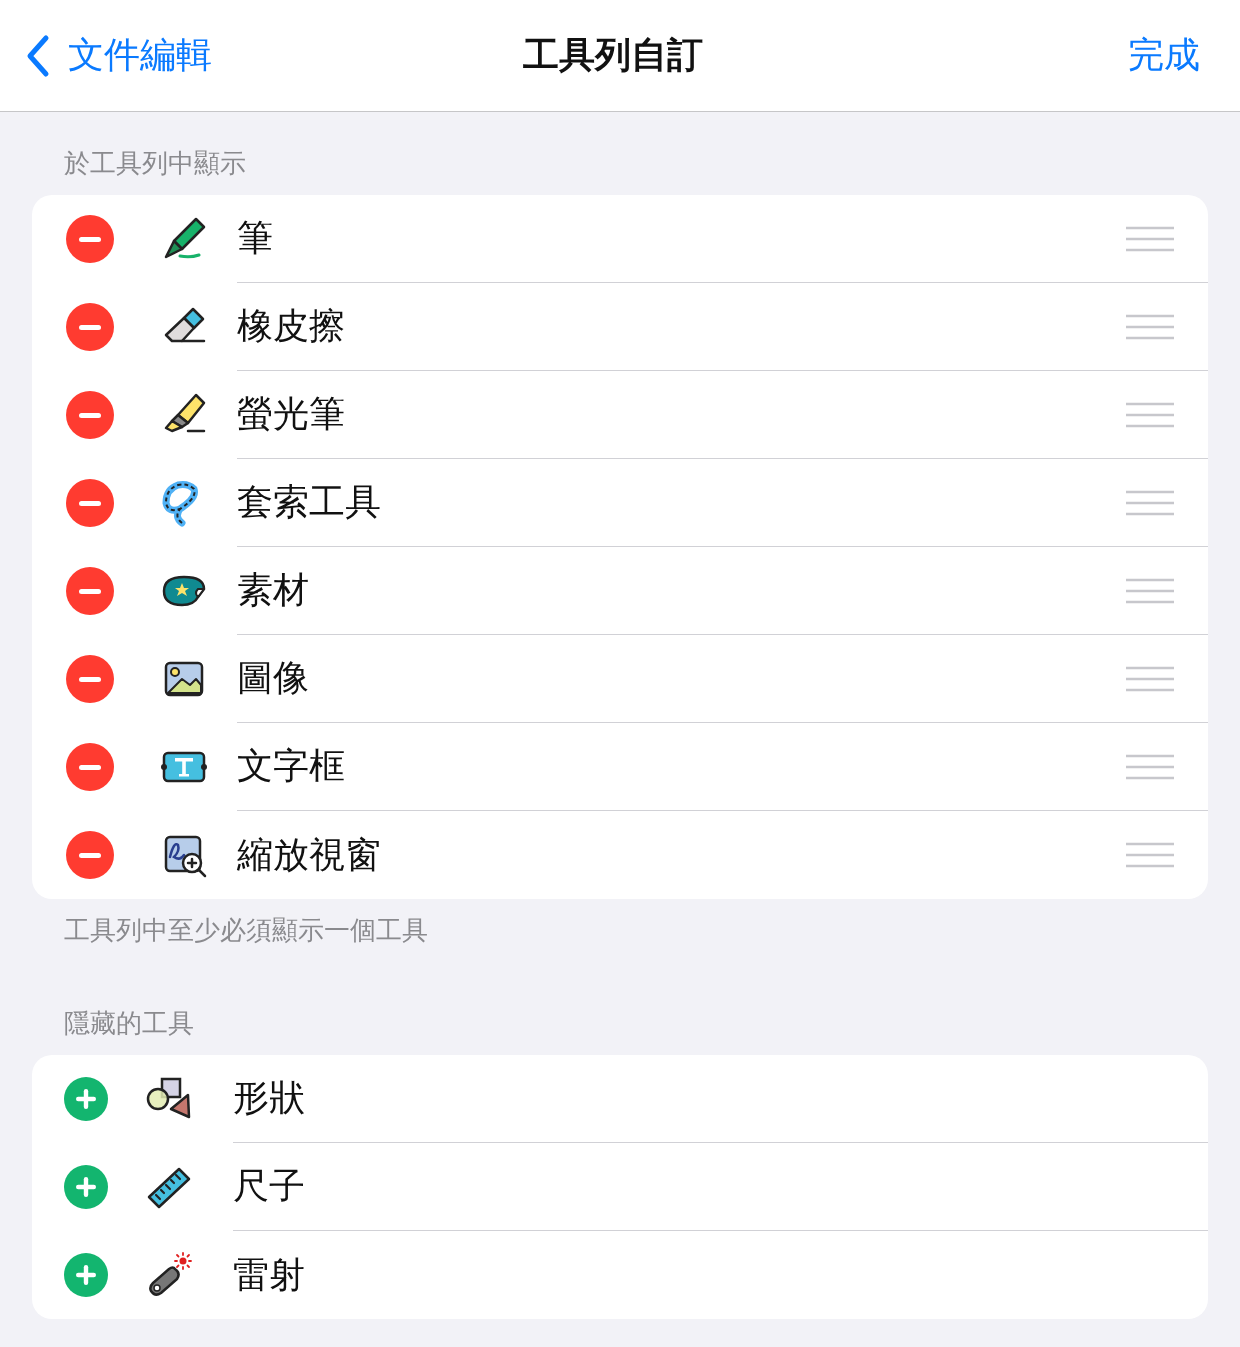 The height and width of the screenshot is (1347, 1240). Describe the element at coordinates (38, 55) in the screenshot. I see `chevron-left-icon` at that location.